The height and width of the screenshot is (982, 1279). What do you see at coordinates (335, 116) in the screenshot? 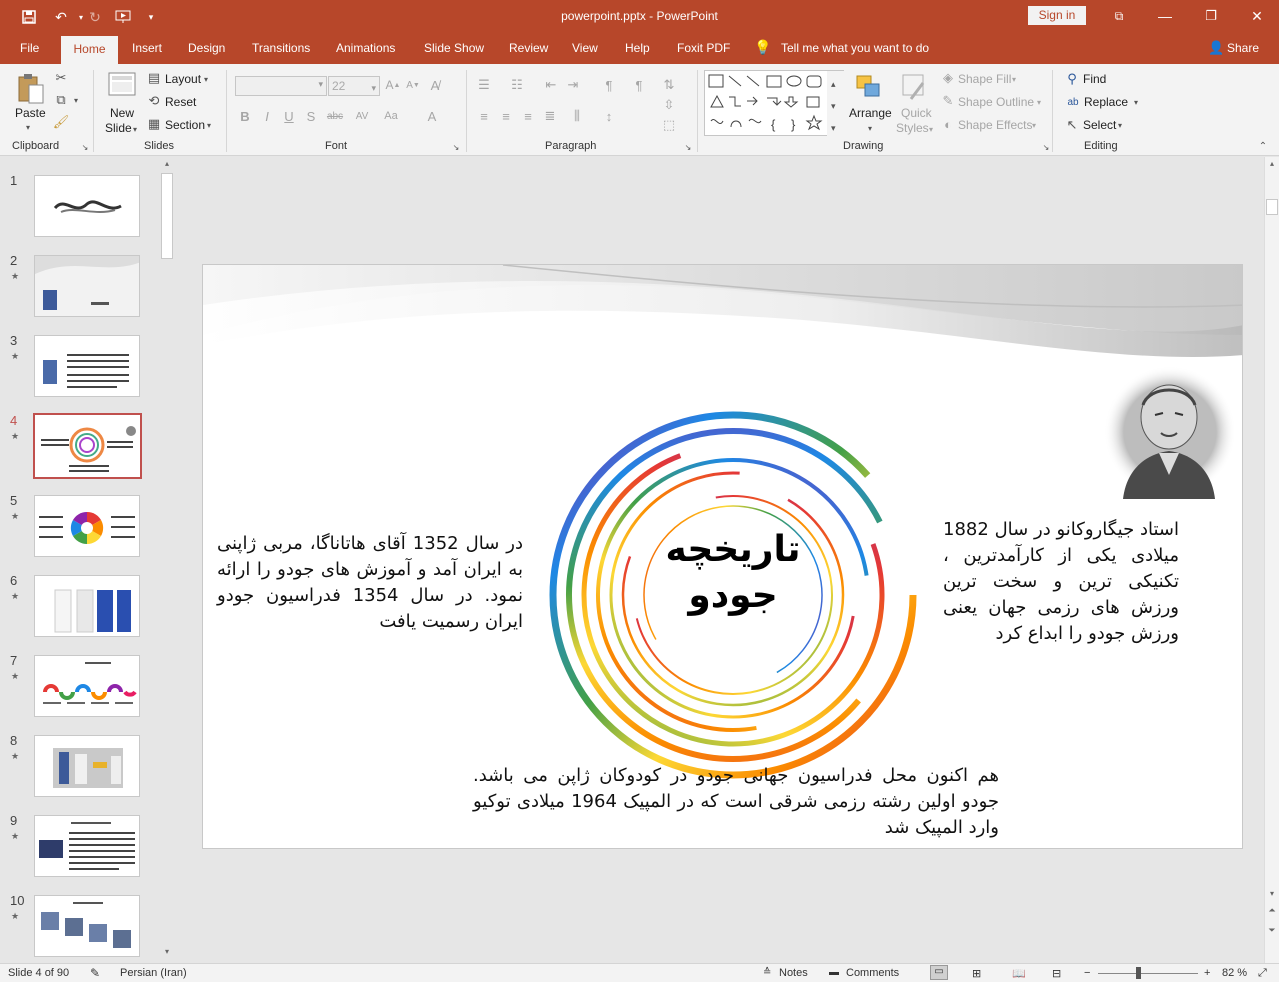
I see `strikethrough-icon: abc` at bounding box center [335, 116].